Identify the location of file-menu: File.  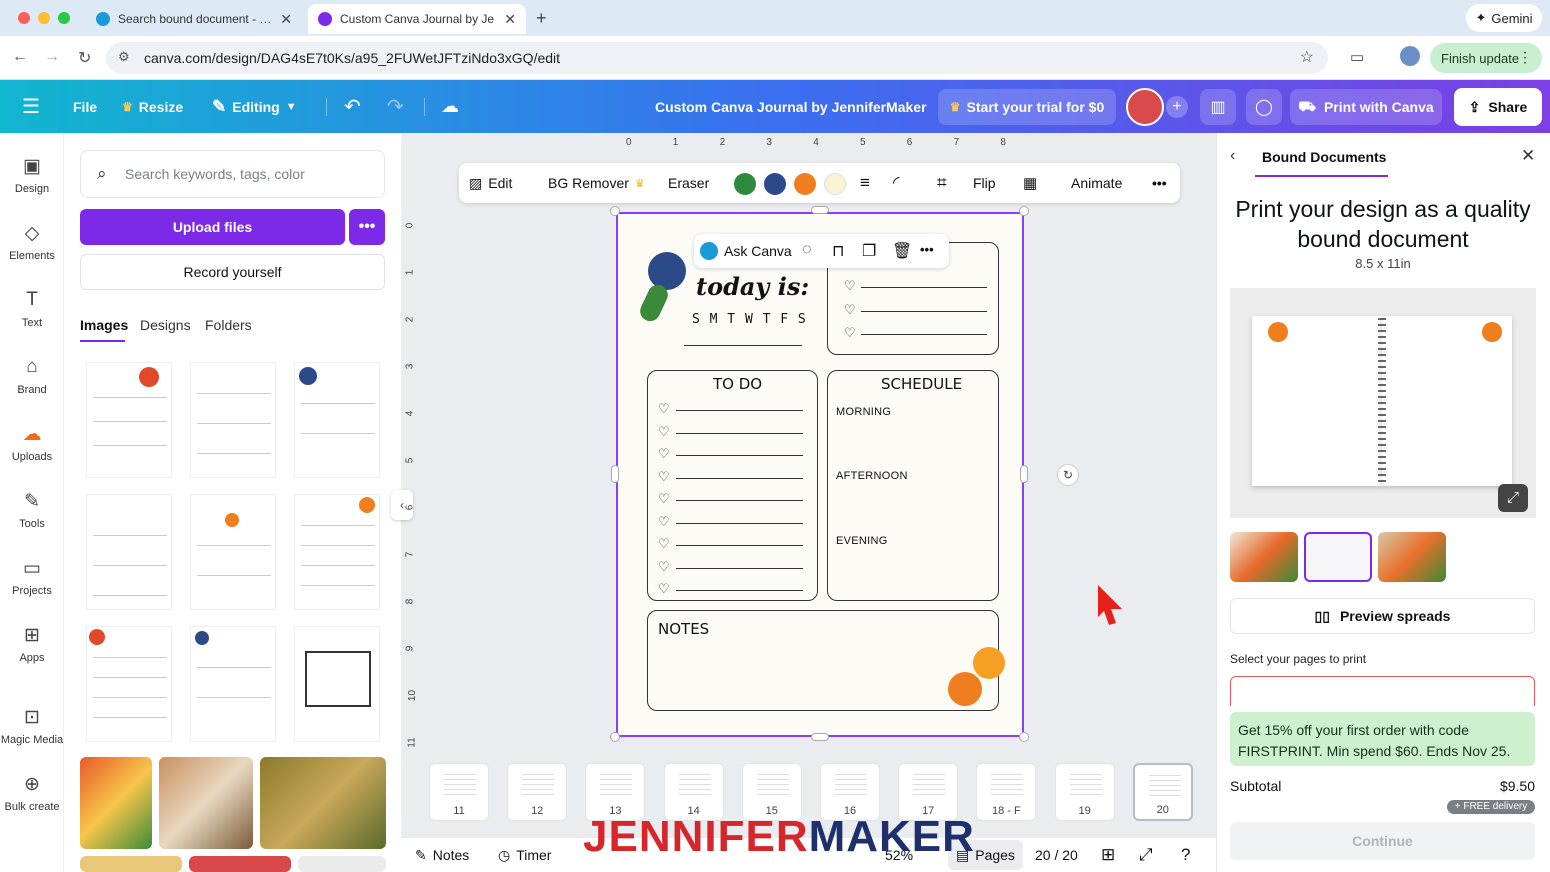
(85, 106).